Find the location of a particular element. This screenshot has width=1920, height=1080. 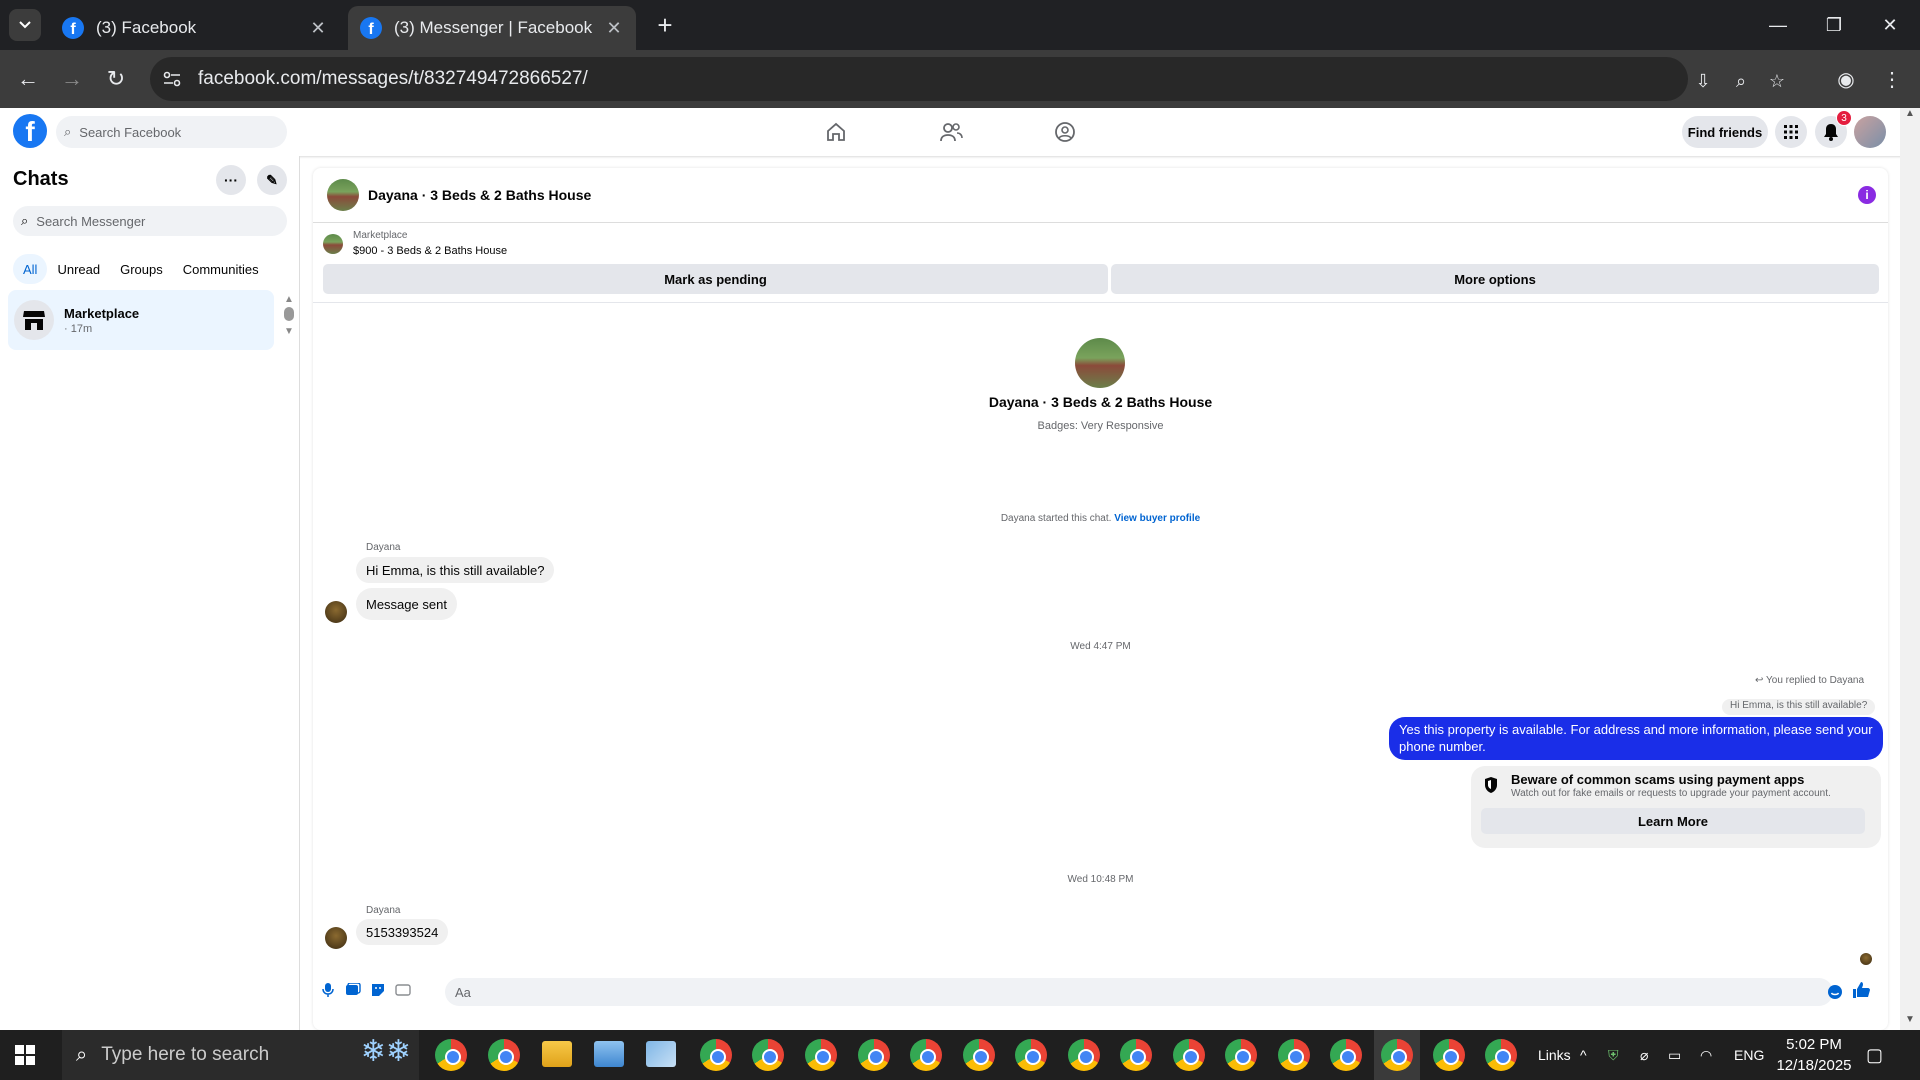

network-off-icon: ⌀ is located at coordinates (1644, 1055).